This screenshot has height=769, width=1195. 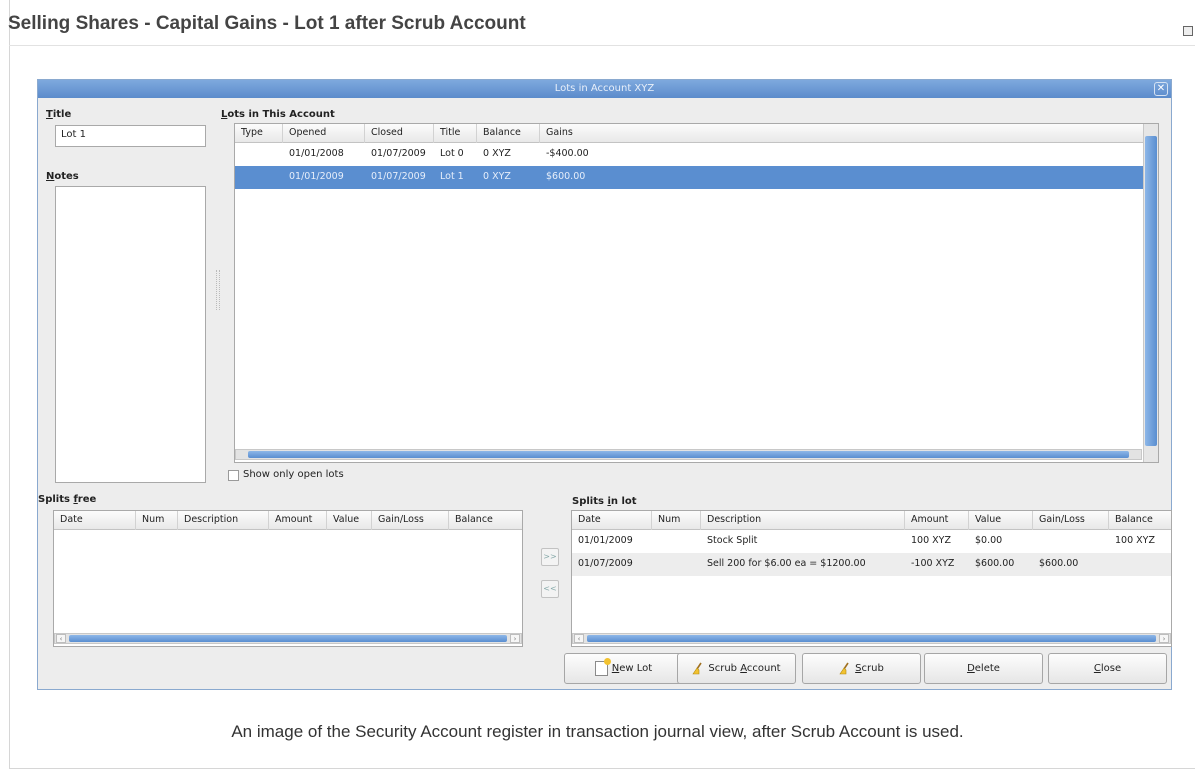 I want to click on splits-free-label: Splits free, so click(x=67, y=499).